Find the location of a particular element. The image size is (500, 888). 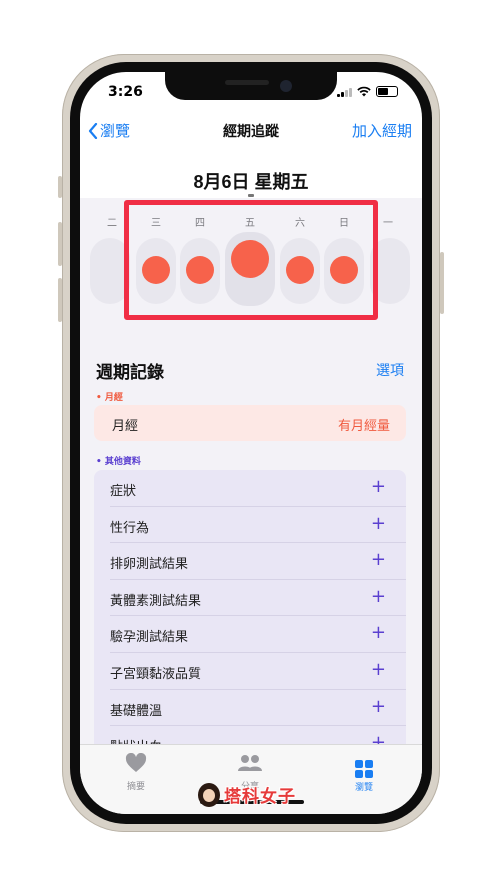

tab-label: 摘要 is located at coordinates (135, 787).